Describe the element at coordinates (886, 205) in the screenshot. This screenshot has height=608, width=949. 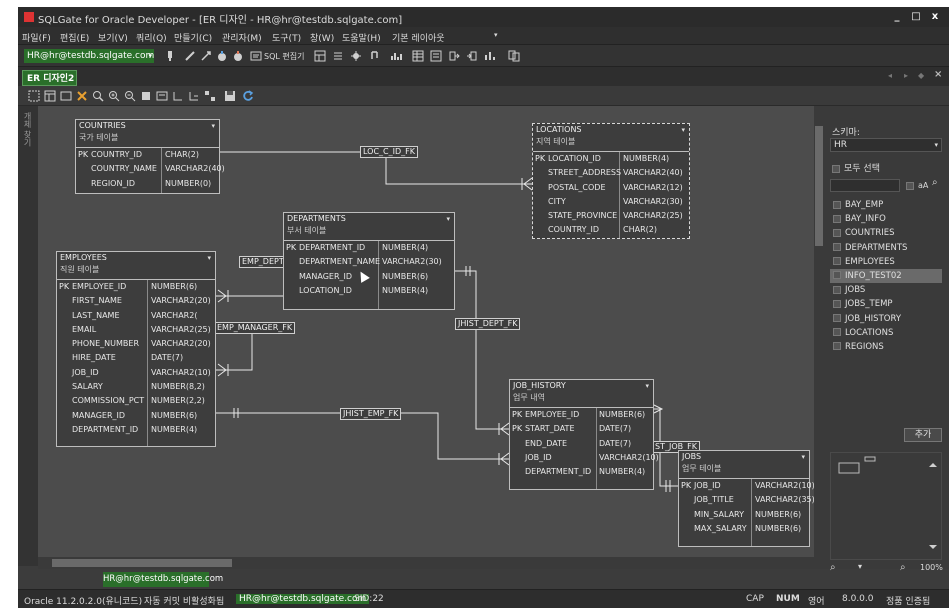
I see `list-item: BAY_EMP` at that location.